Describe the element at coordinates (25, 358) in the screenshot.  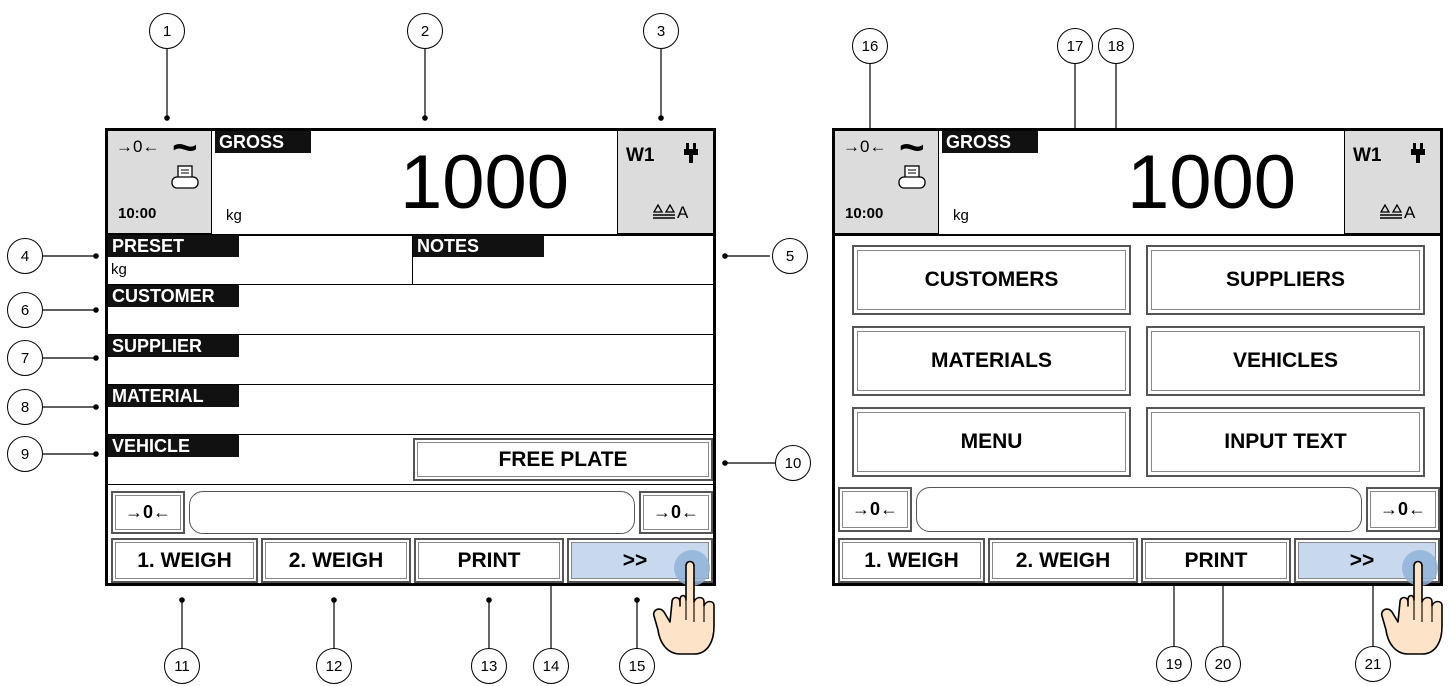
I see `callout-7: 7` at that location.